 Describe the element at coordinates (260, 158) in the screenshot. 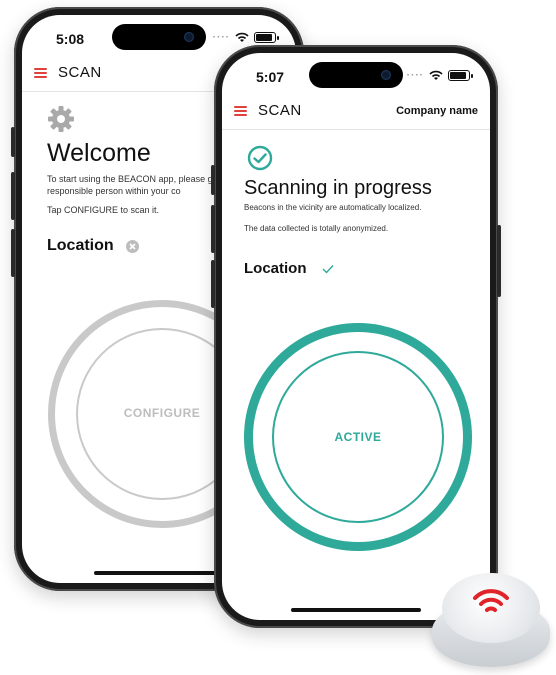

I see `check-circle-icon` at that location.